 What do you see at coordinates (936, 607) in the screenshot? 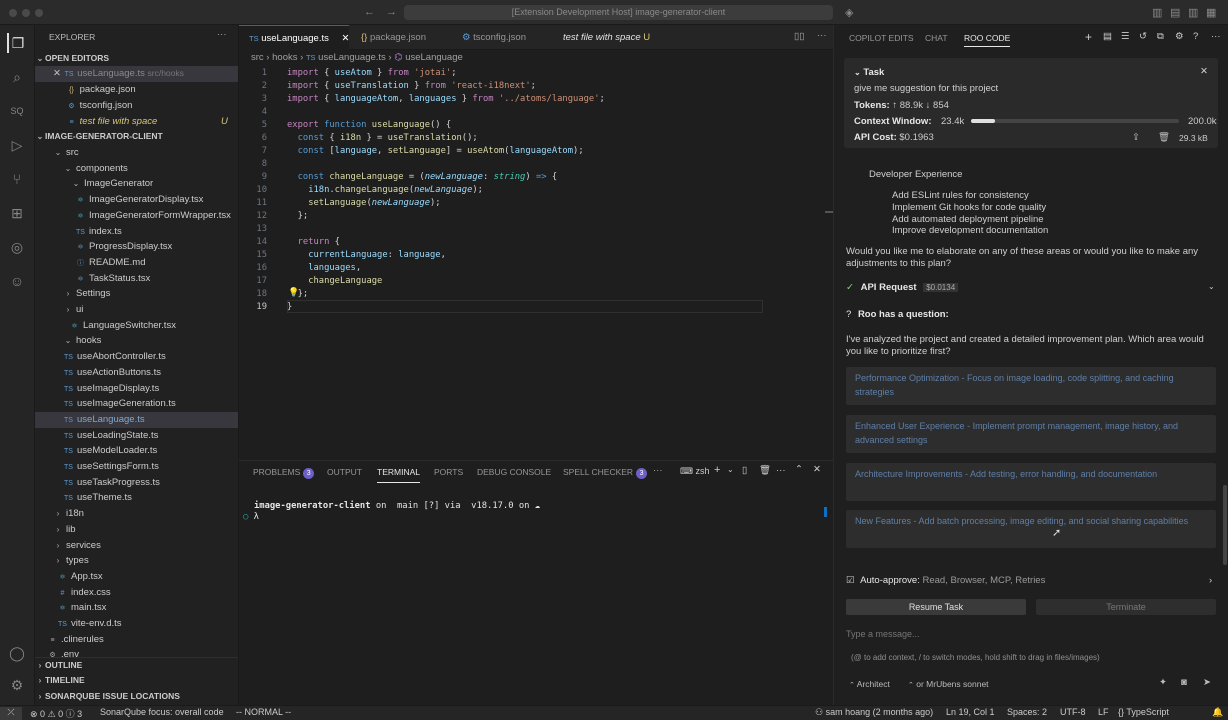
I see `resume-task-button: Resume Task` at bounding box center [936, 607].